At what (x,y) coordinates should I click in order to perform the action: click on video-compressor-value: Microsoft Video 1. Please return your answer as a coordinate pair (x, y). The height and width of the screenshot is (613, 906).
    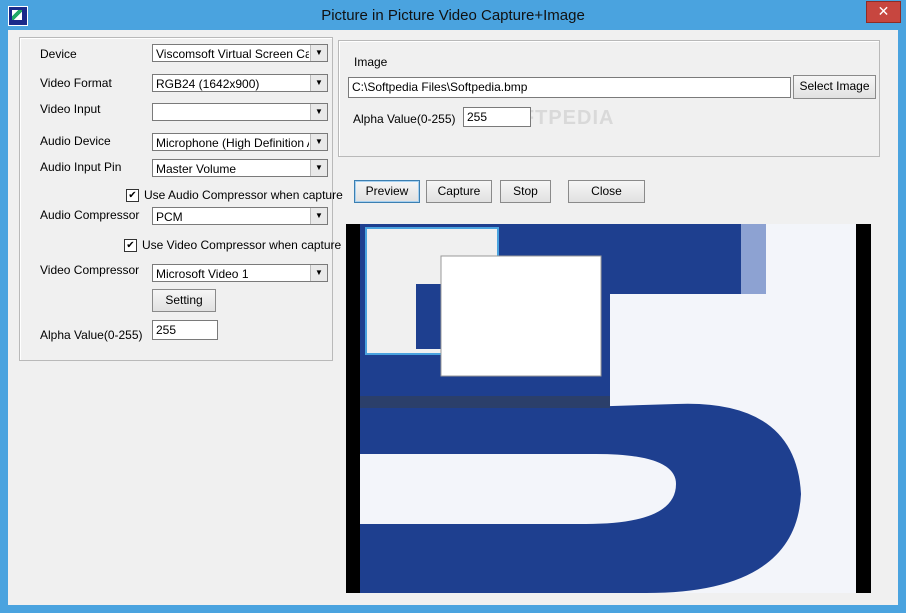
    Looking at the image, I should click on (202, 274).